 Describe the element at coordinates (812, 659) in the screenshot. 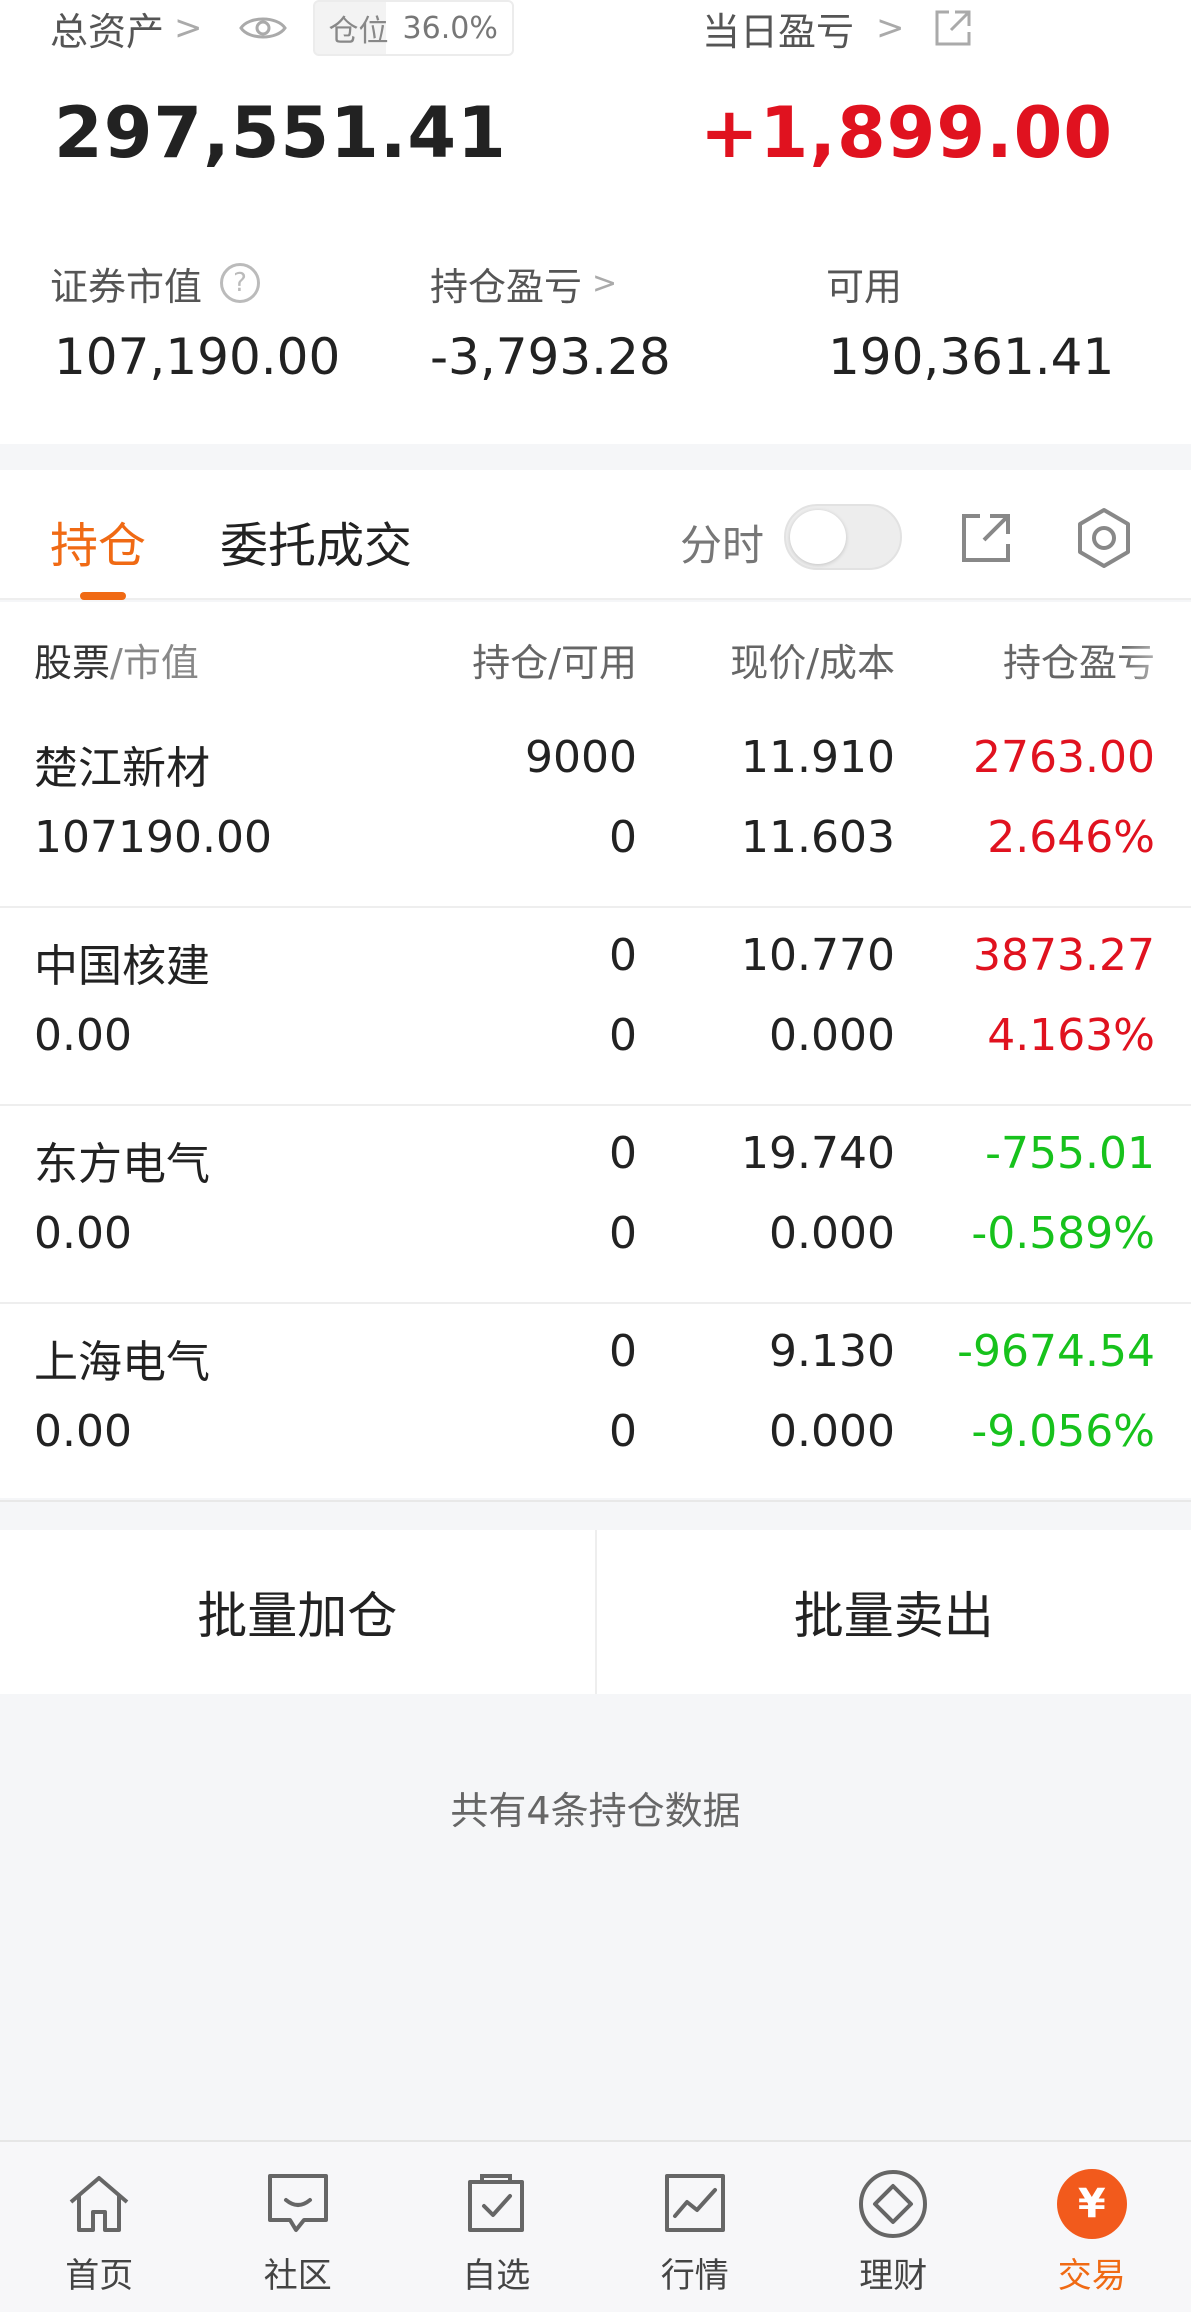

I see `header-price-cost: 现价/成本` at that location.